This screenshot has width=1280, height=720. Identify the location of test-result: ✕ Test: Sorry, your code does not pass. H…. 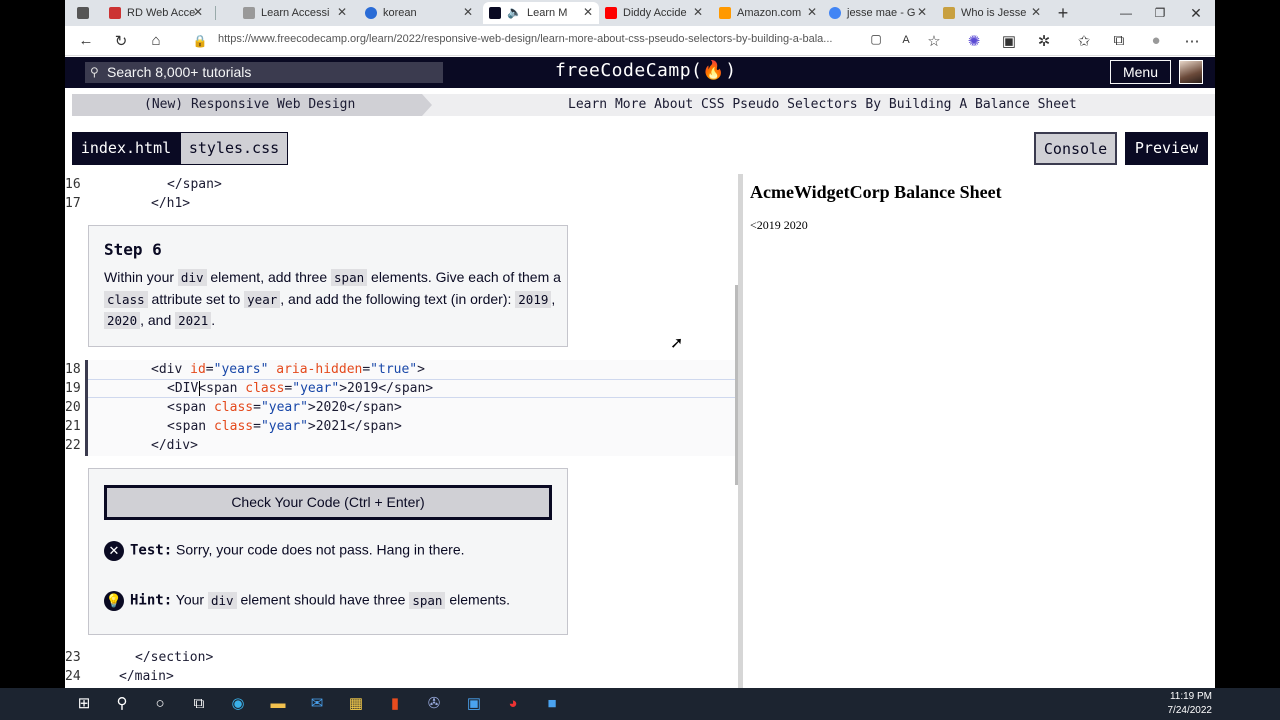
(284, 551).